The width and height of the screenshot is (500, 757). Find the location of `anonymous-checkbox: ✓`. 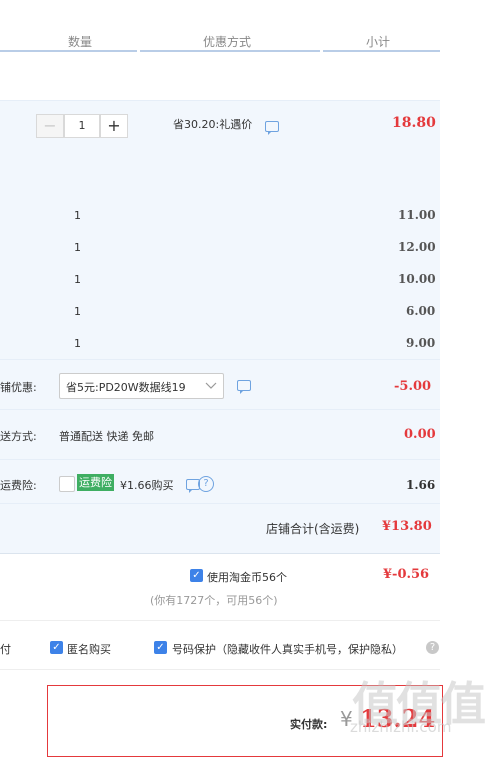

anonymous-checkbox: ✓ is located at coordinates (56, 647).